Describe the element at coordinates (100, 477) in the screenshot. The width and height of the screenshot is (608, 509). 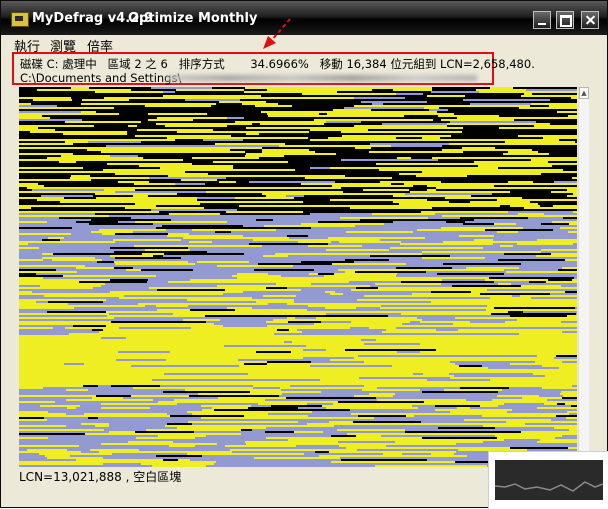
I see `status-bar-text: LCN=13,021,888 , 空白區塊` at that location.